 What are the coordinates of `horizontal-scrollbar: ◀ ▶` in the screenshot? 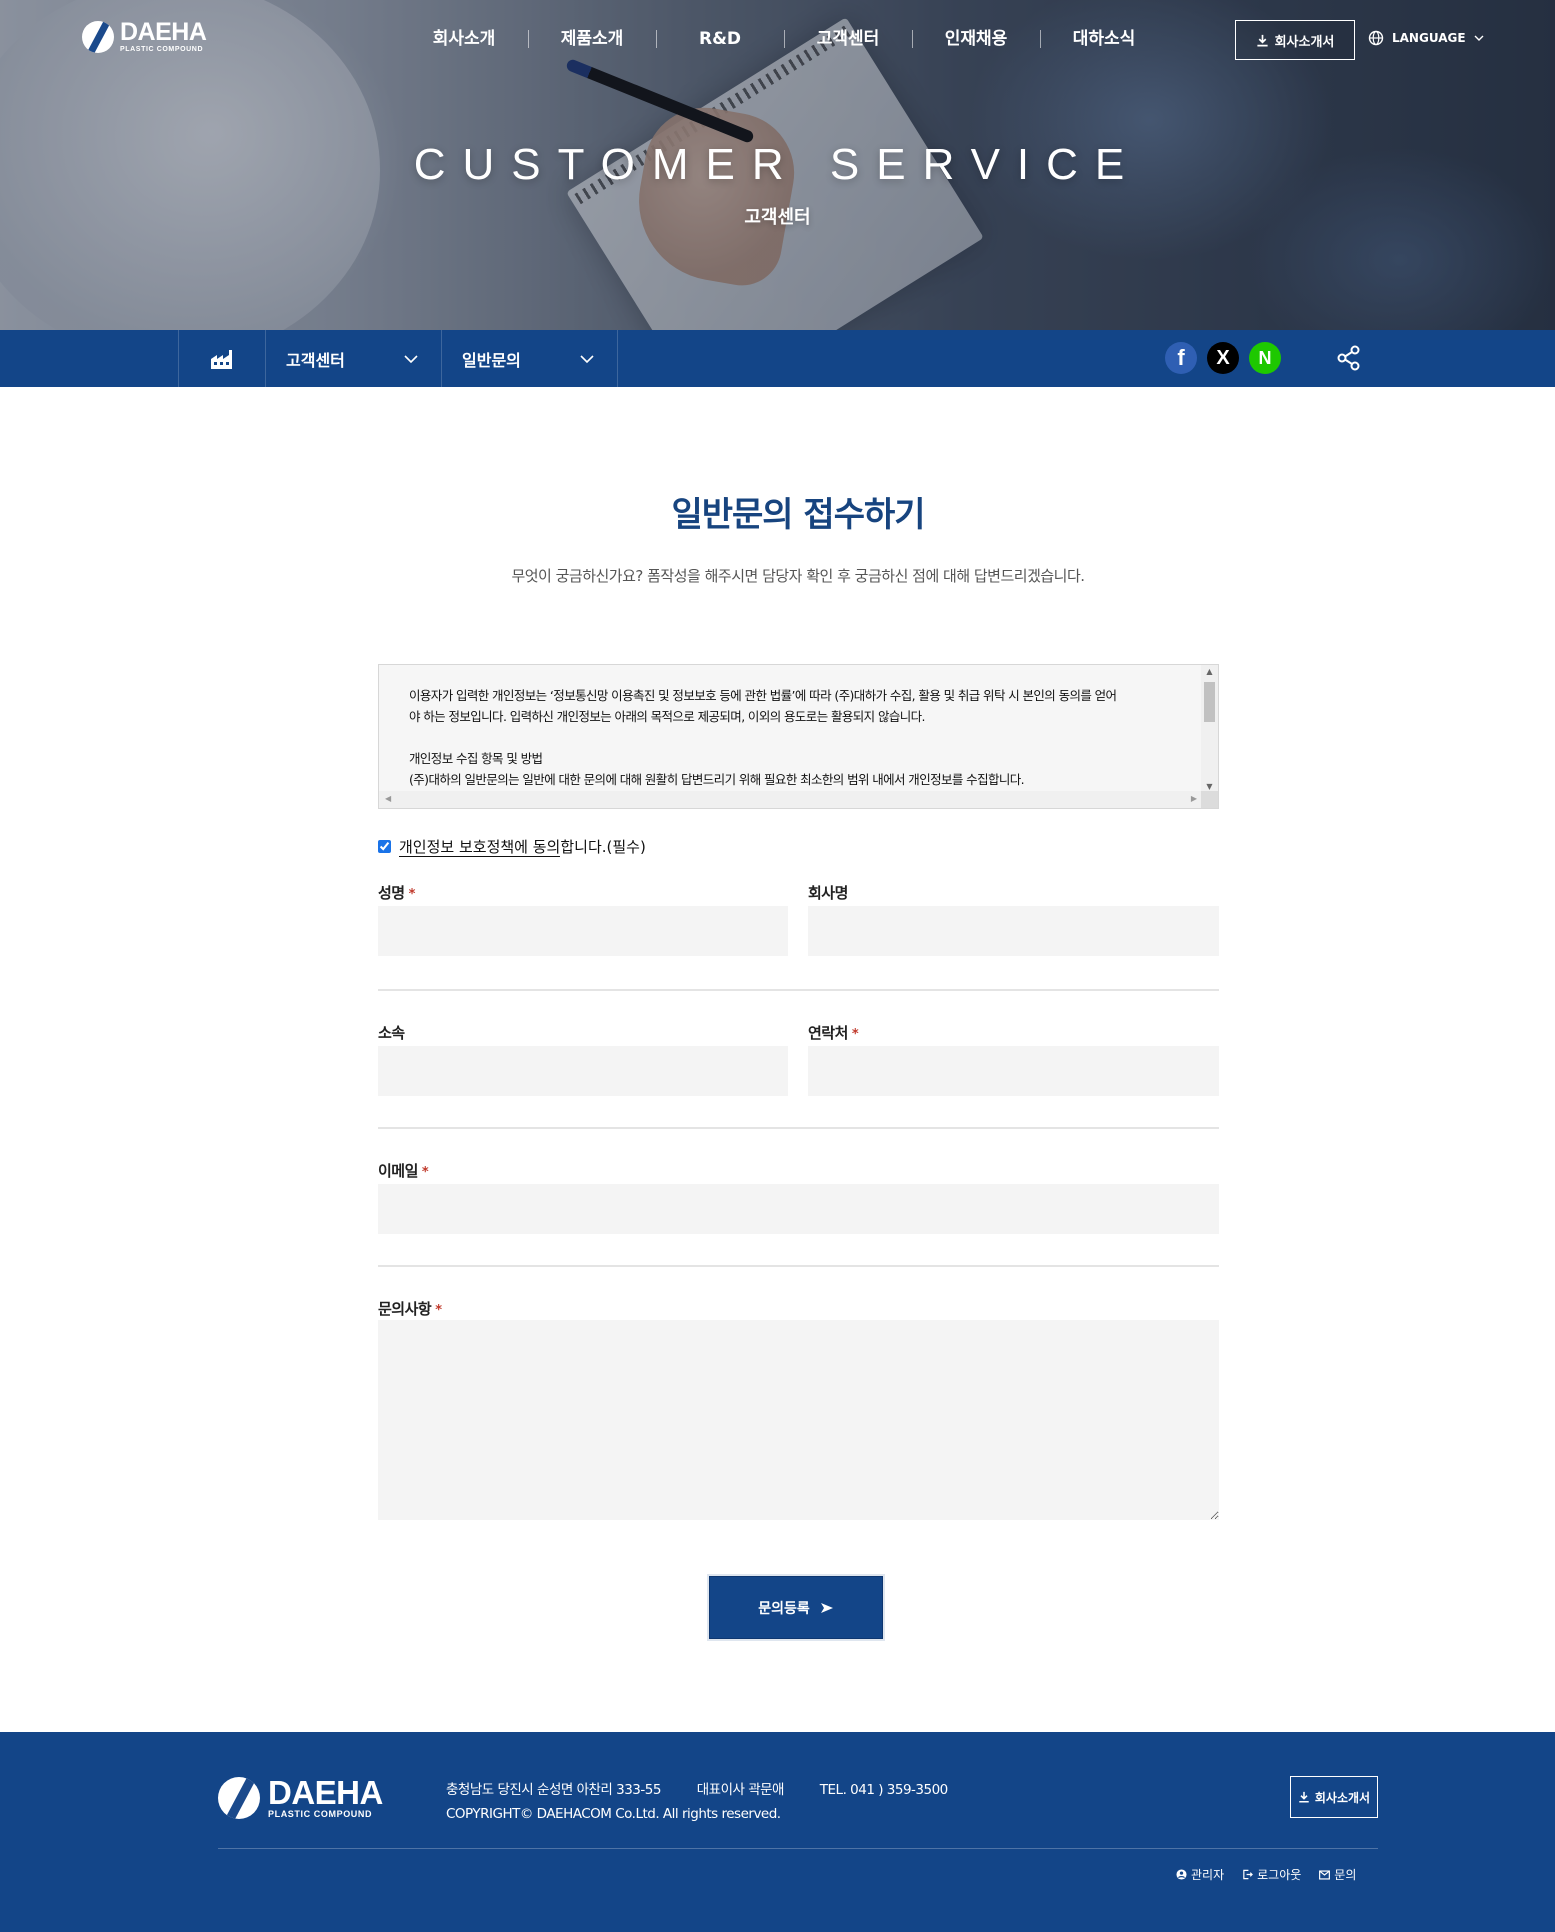 It's located at (791, 799).